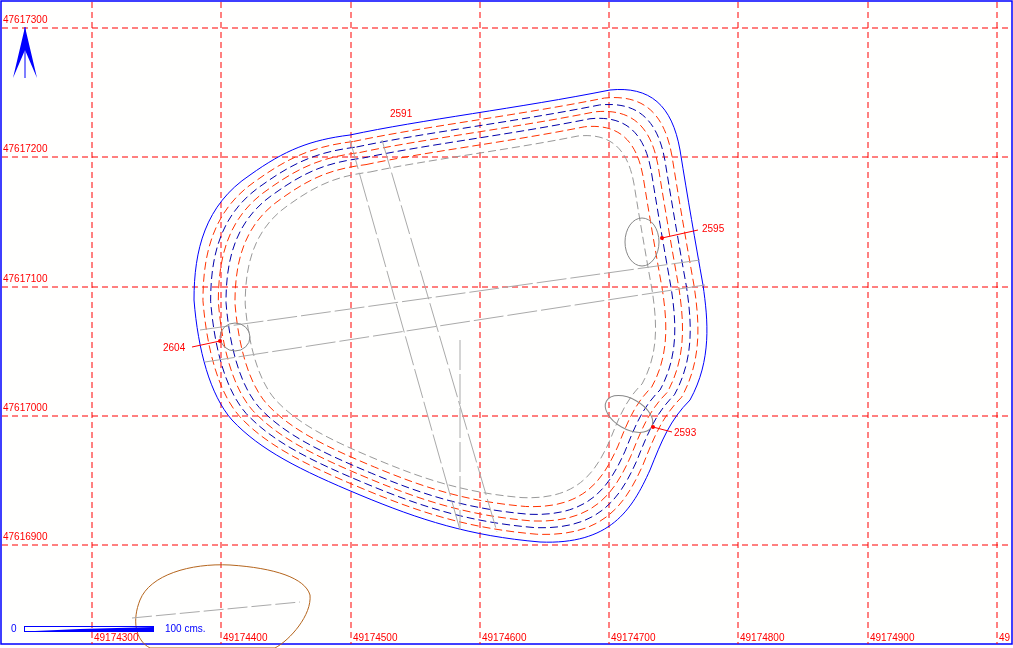  I want to click on feature-number: 2595, so click(713, 228).